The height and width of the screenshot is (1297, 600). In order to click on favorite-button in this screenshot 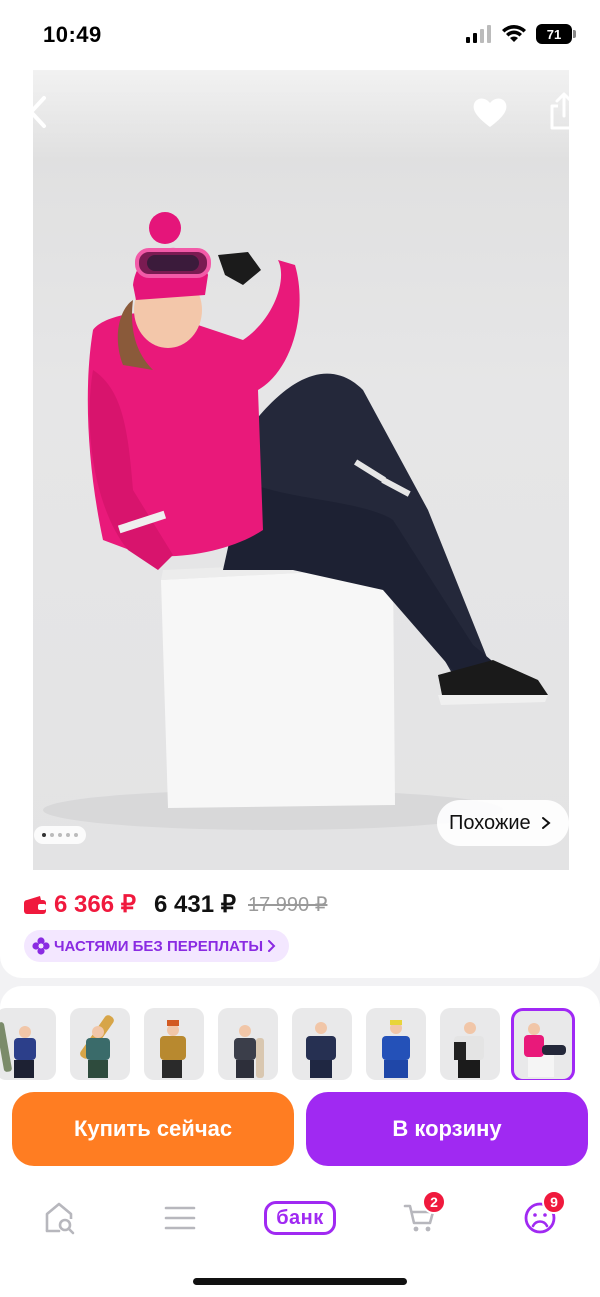, I will do `click(490, 112)`.